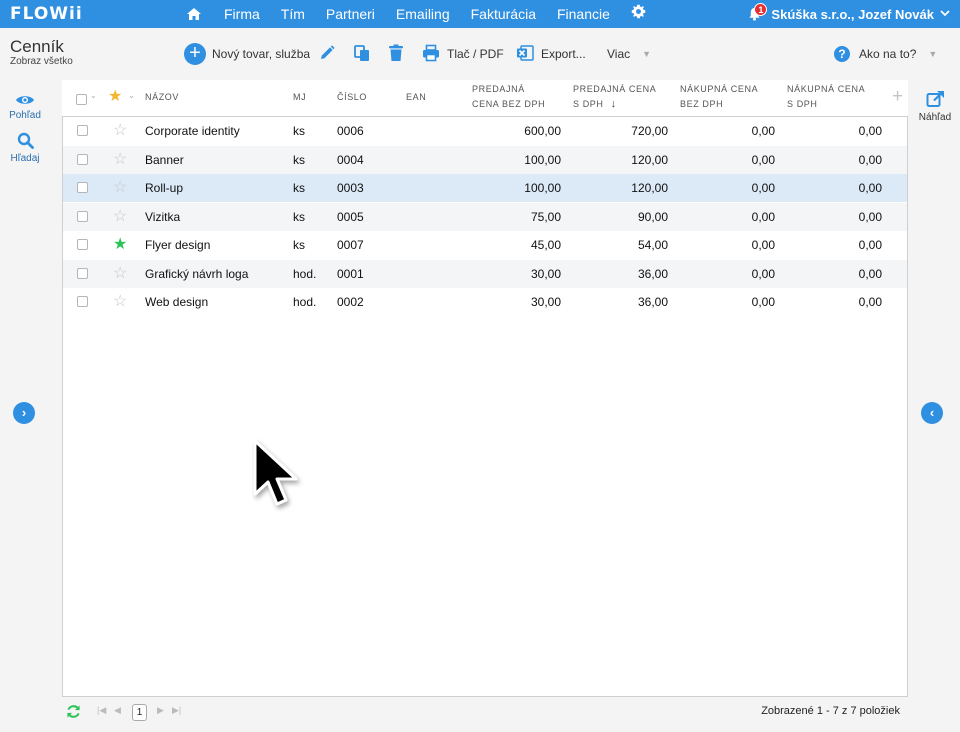 This screenshot has height=732, width=960. What do you see at coordinates (350, 14) in the screenshot?
I see `nav-item-partneri: Partneri` at bounding box center [350, 14].